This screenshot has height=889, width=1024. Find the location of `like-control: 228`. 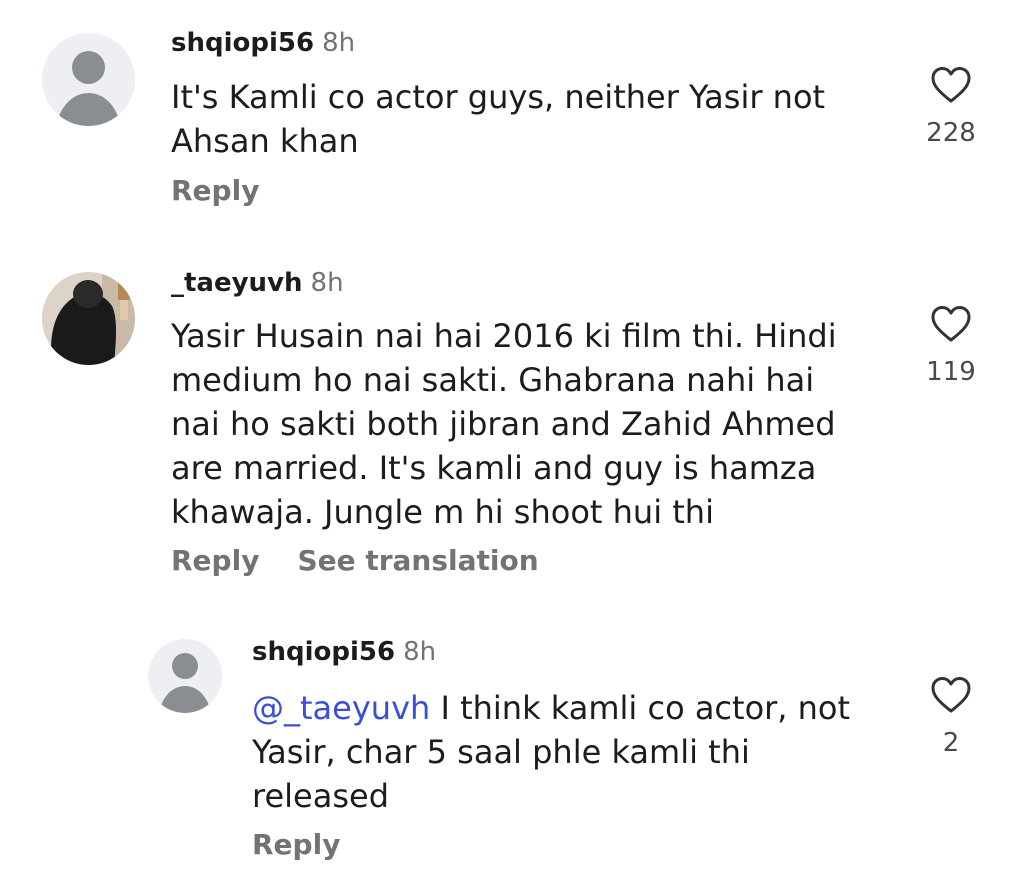

like-control: 228 is located at coordinates (951, 107).